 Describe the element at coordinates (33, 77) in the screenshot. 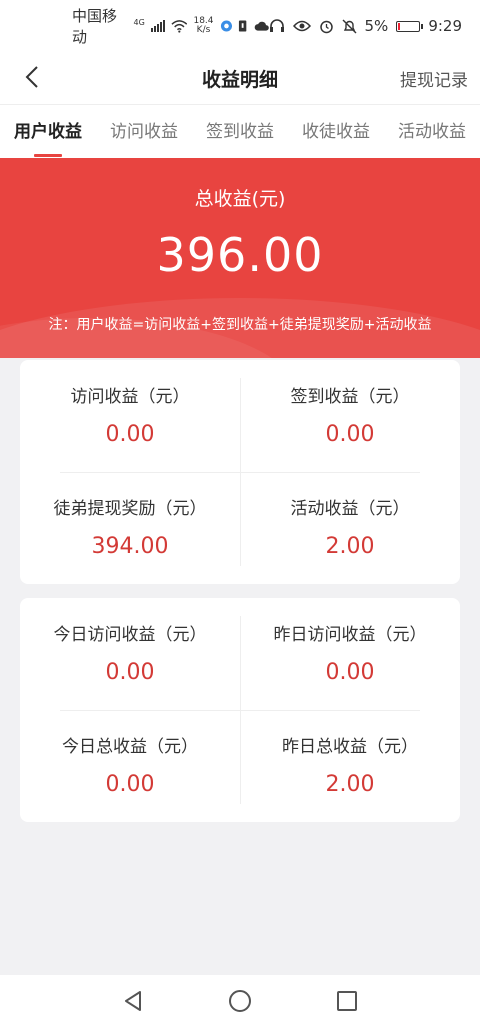

I see `back-icon` at that location.